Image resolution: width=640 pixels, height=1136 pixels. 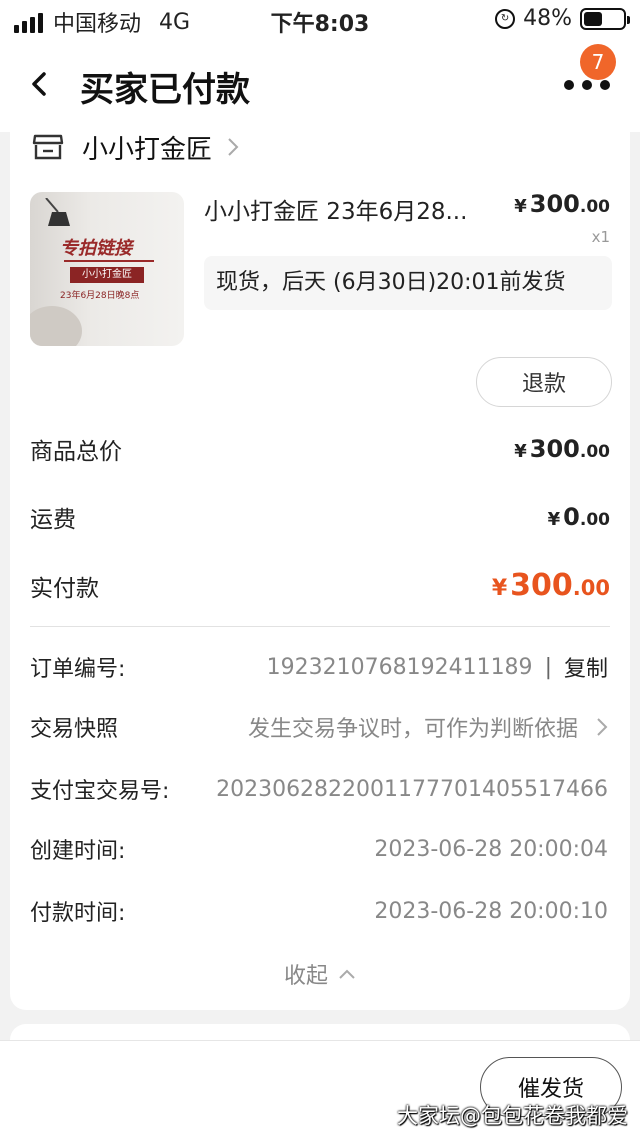 What do you see at coordinates (593, 18) in the screenshot?
I see `battery-fill` at bounding box center [593, 18].